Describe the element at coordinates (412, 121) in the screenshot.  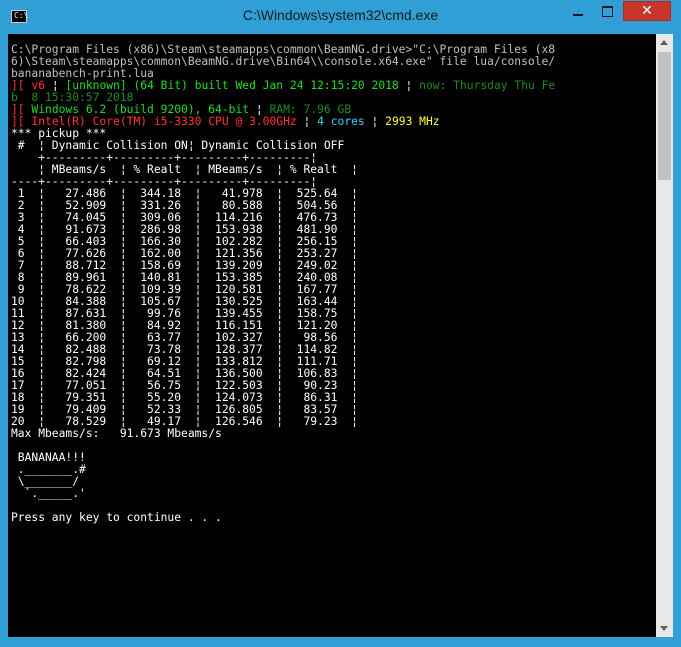
I see `mhz-info: 2993 MHz` at that location.